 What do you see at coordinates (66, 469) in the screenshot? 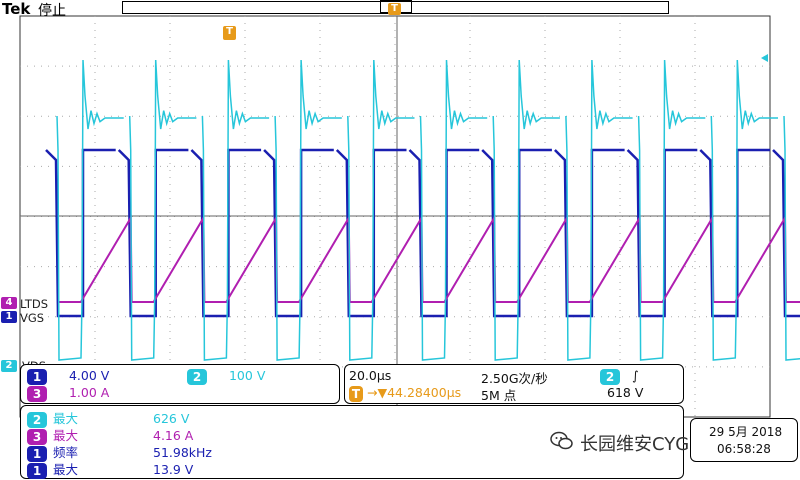
I see `measurement-name: 最大` at bounding box center [66, 469].